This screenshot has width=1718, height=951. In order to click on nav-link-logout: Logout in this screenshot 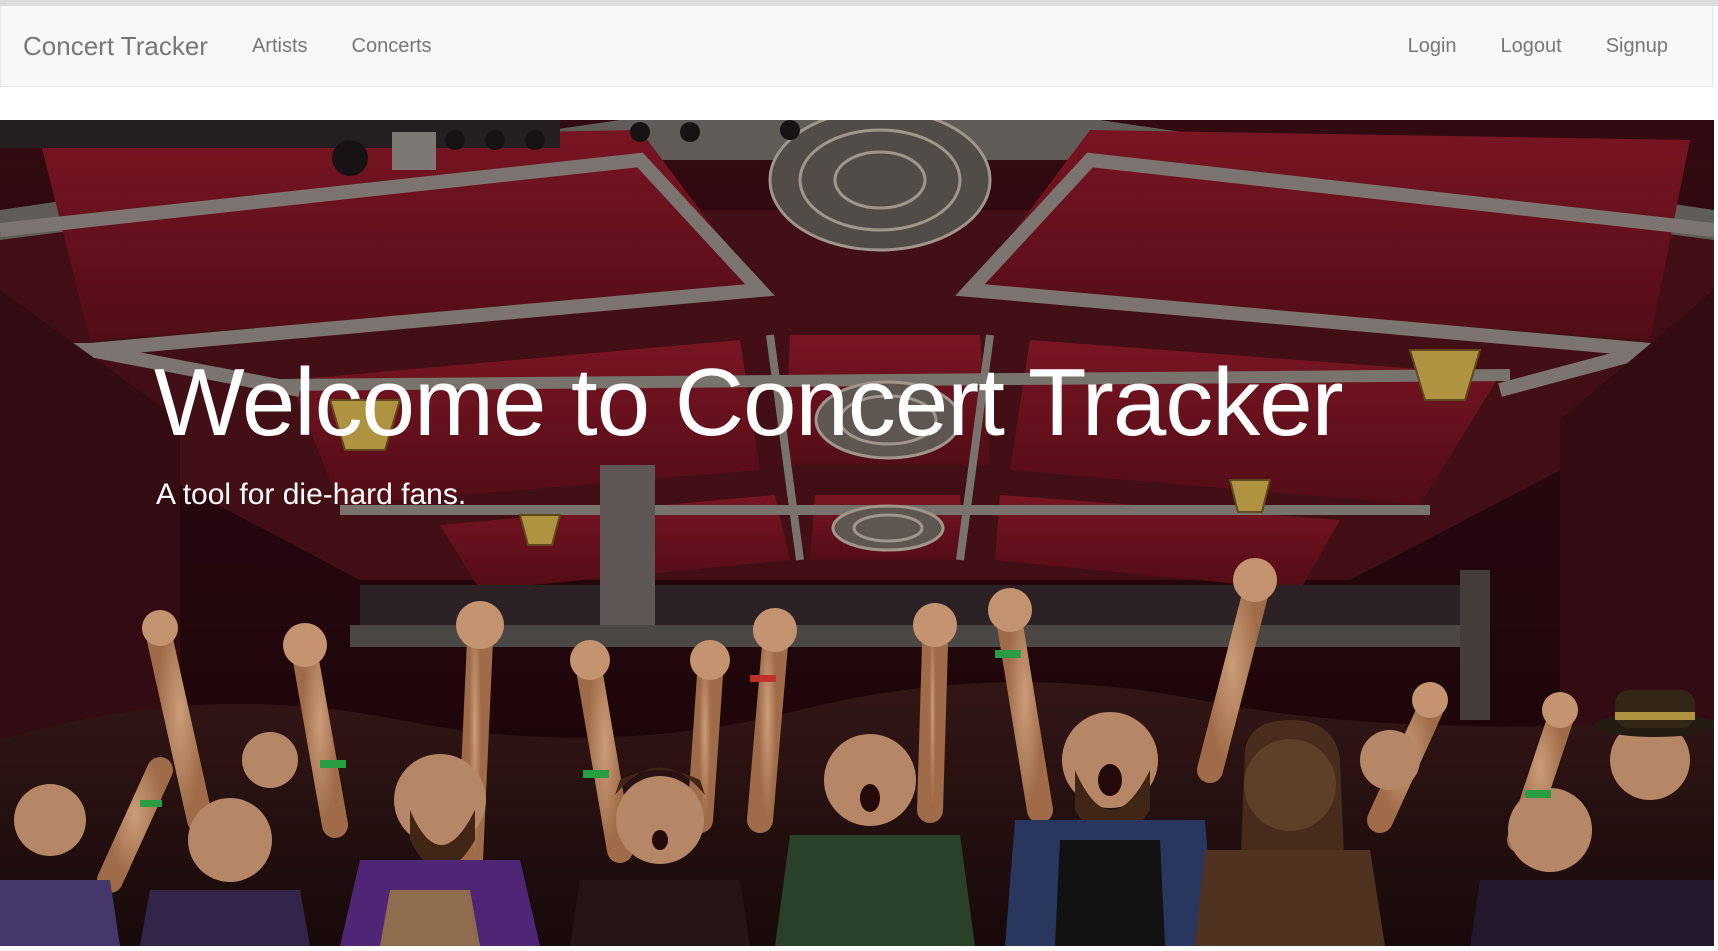, I will do `click(1531, 46)`.